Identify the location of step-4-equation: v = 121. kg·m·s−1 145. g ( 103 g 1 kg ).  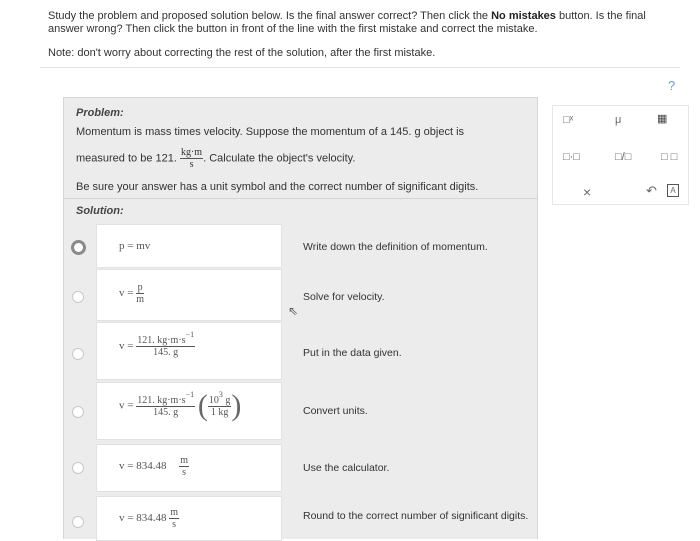
(180, 405).